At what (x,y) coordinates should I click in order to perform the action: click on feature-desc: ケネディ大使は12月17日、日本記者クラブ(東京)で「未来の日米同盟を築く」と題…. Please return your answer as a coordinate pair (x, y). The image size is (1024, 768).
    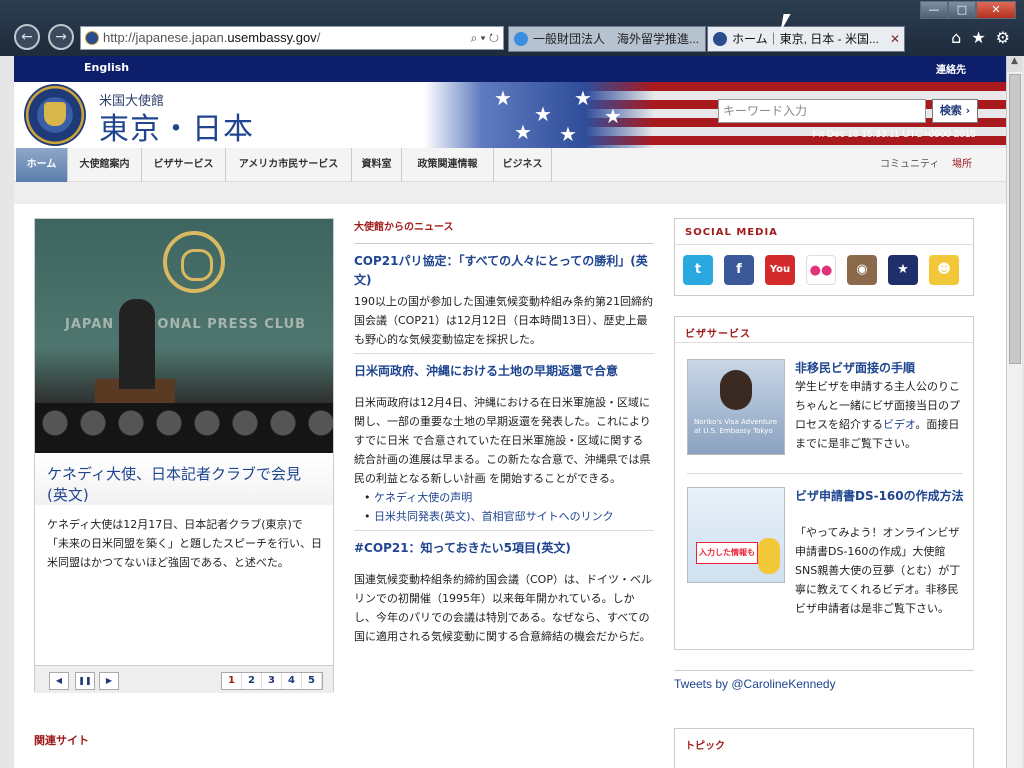
    Looking at the image, I should click on (184, 543).